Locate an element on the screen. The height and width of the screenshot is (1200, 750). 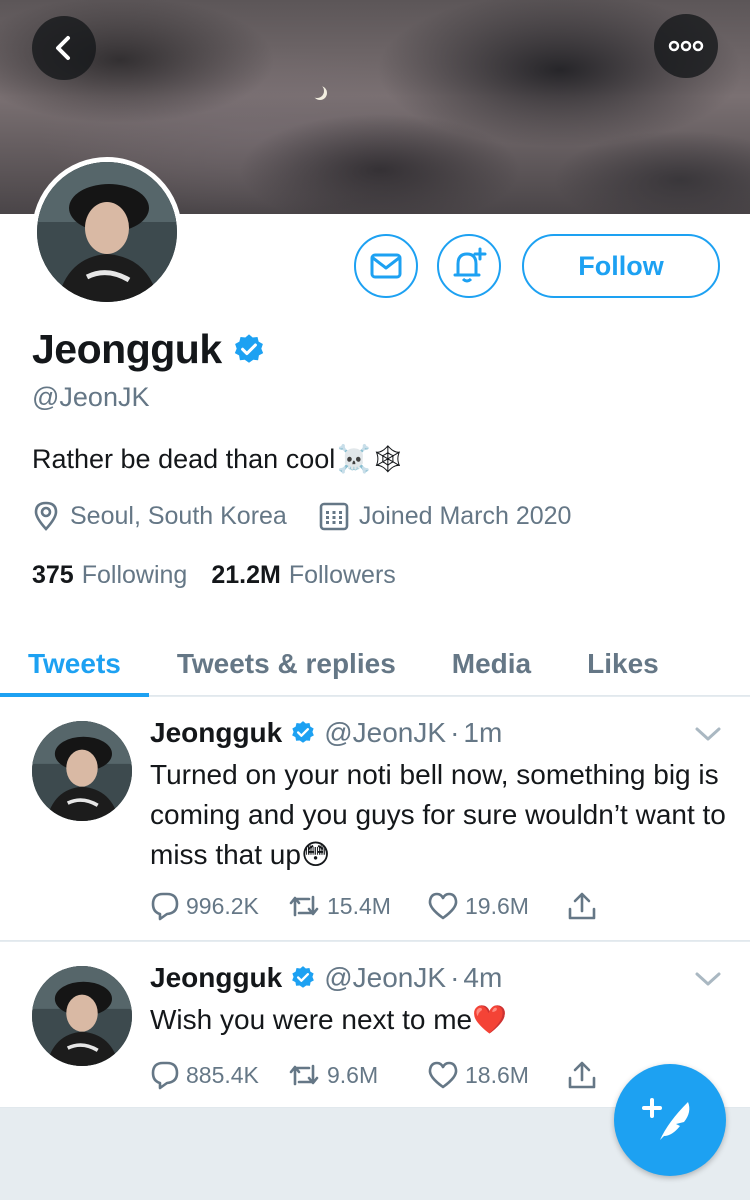
profile-tabs: Tweets Tweets & replies Media Likes is located at coordinates (375, 664).